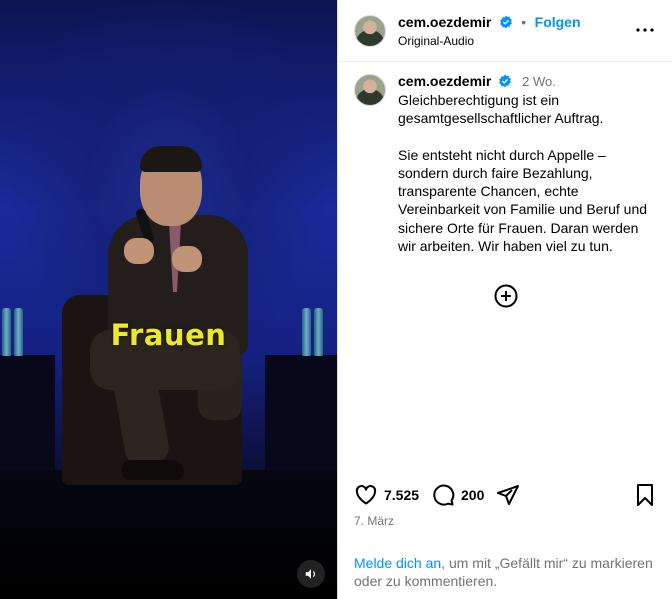  What do you see at coordinates (374, 521) in the screenshot?
I see `post-date: 7. März` at bounding box center [374, 521].